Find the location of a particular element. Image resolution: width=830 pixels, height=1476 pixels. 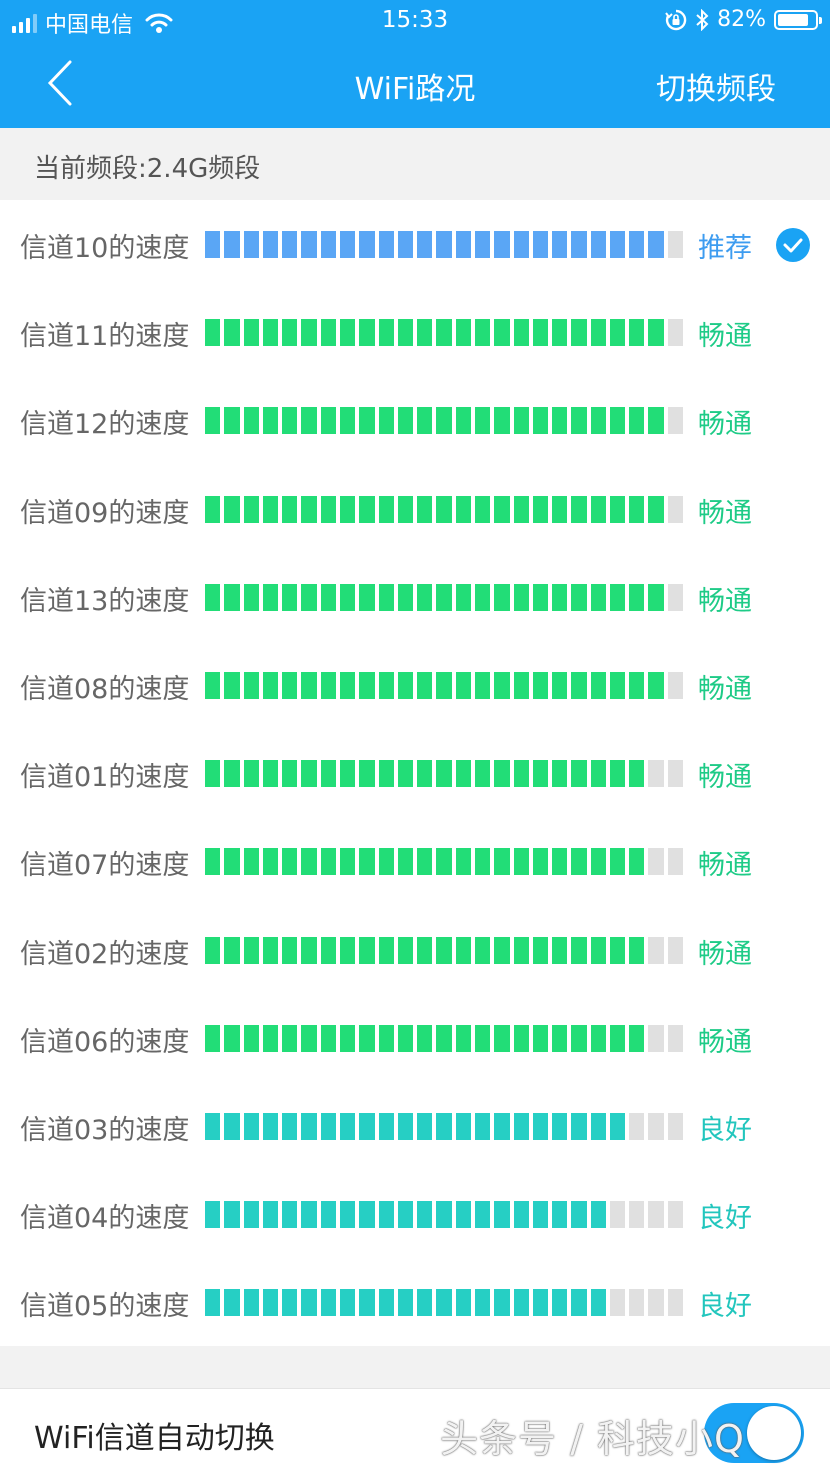

channel-row: 信道13的速度 畅通 is located at coordinates (415, 597).